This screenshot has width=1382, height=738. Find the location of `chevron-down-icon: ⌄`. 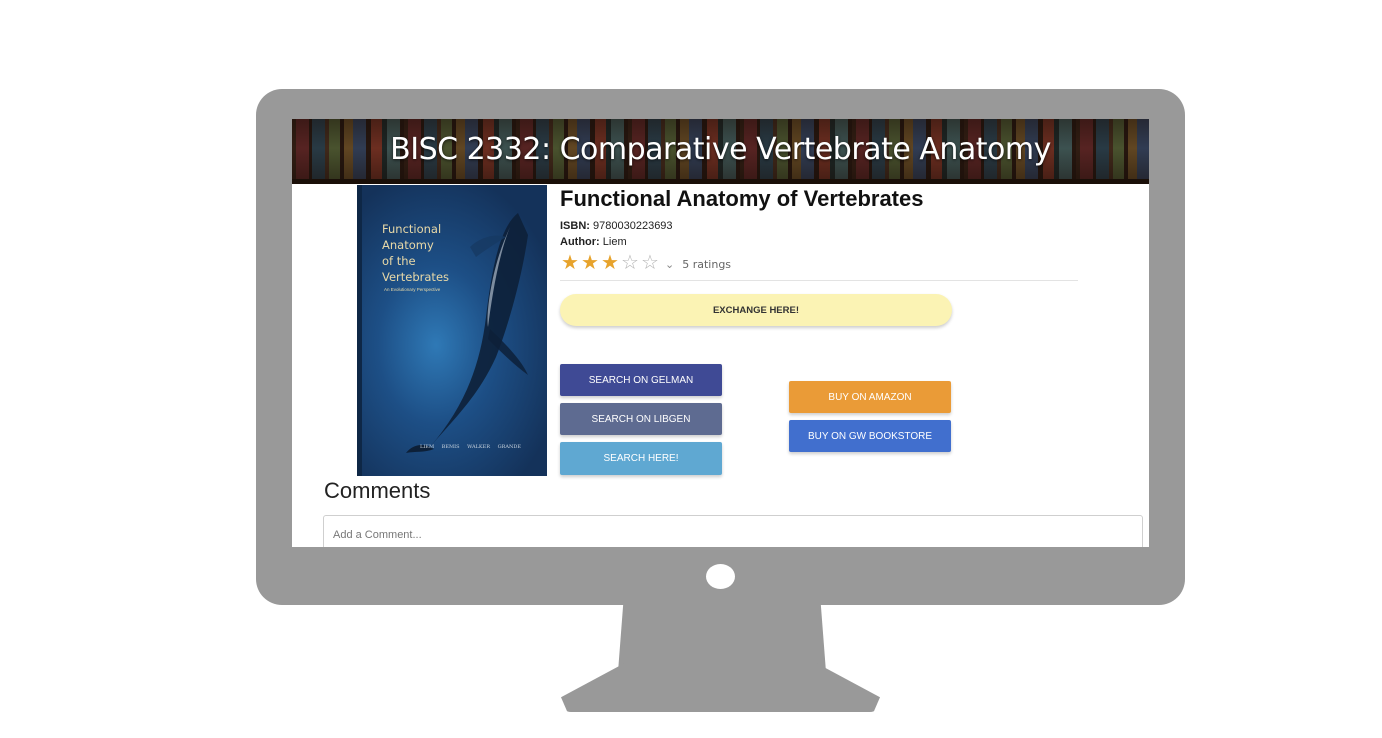

chevron-down-icon: ⌄ is located at coordinates (669, 264).